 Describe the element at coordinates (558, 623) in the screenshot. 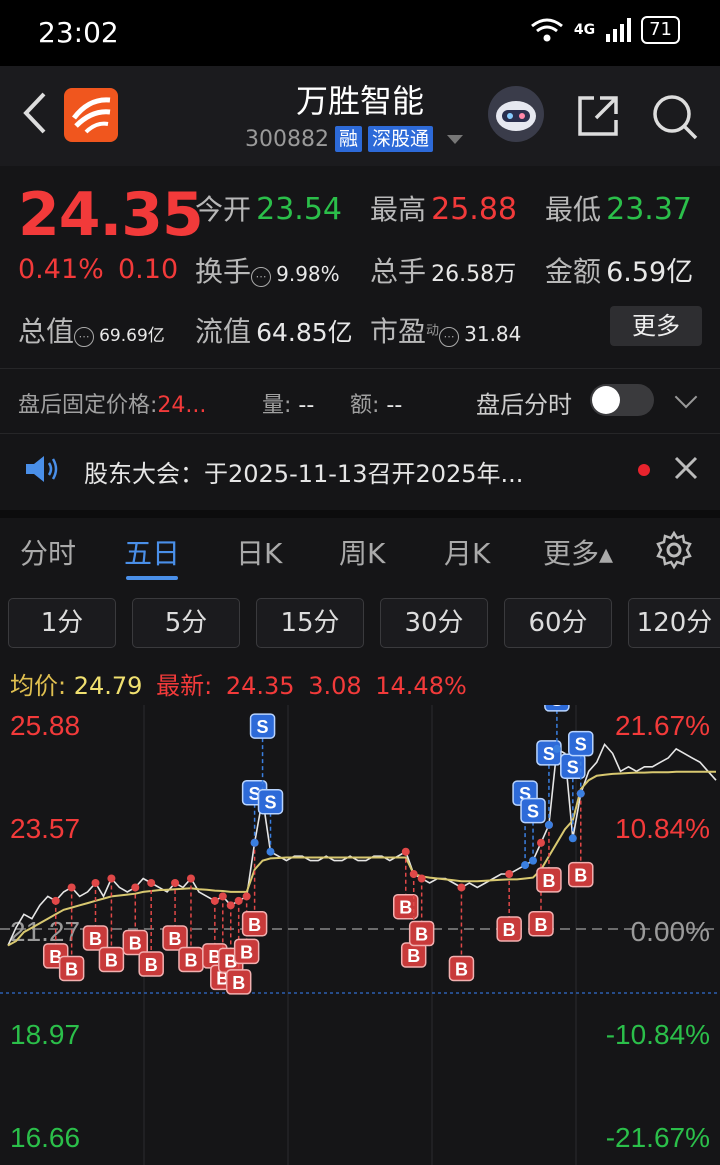

I see `period-60min: 60分` at that location.